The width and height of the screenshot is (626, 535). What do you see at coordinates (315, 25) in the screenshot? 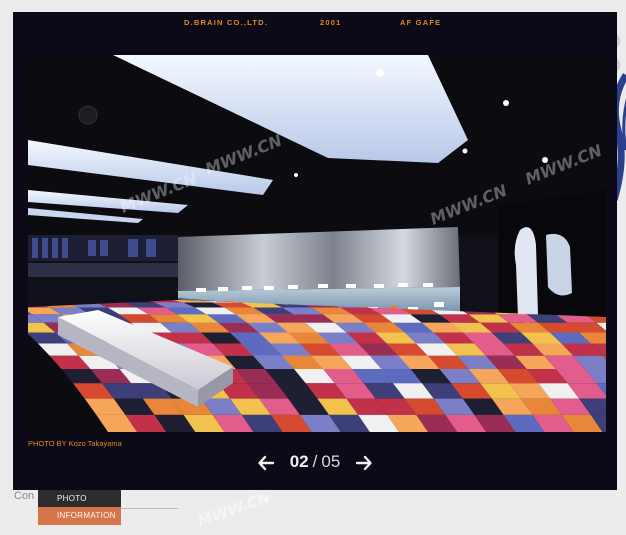
I see `viewer-header: D.BRAIN CO.,LTD. 2001 AF GAFE` at bounding box center [315, 25].